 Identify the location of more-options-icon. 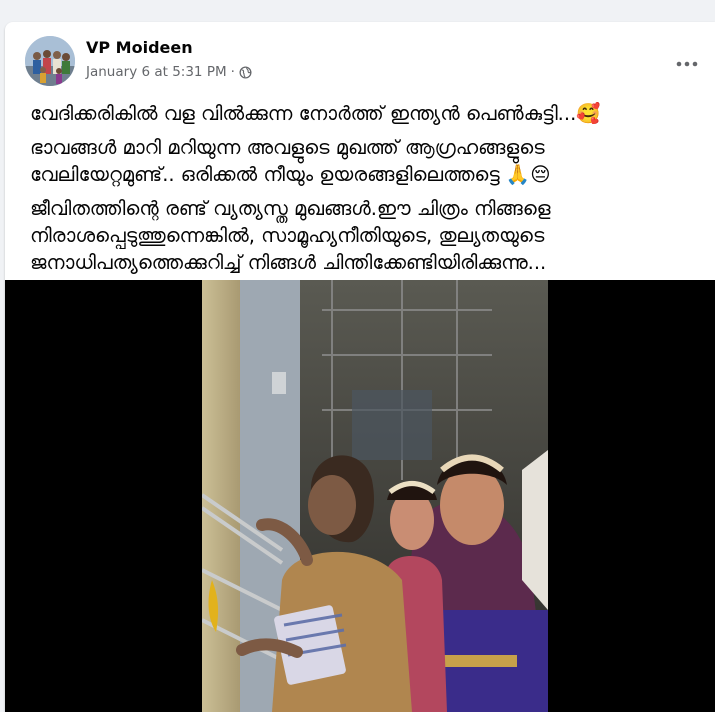
(687, 64).